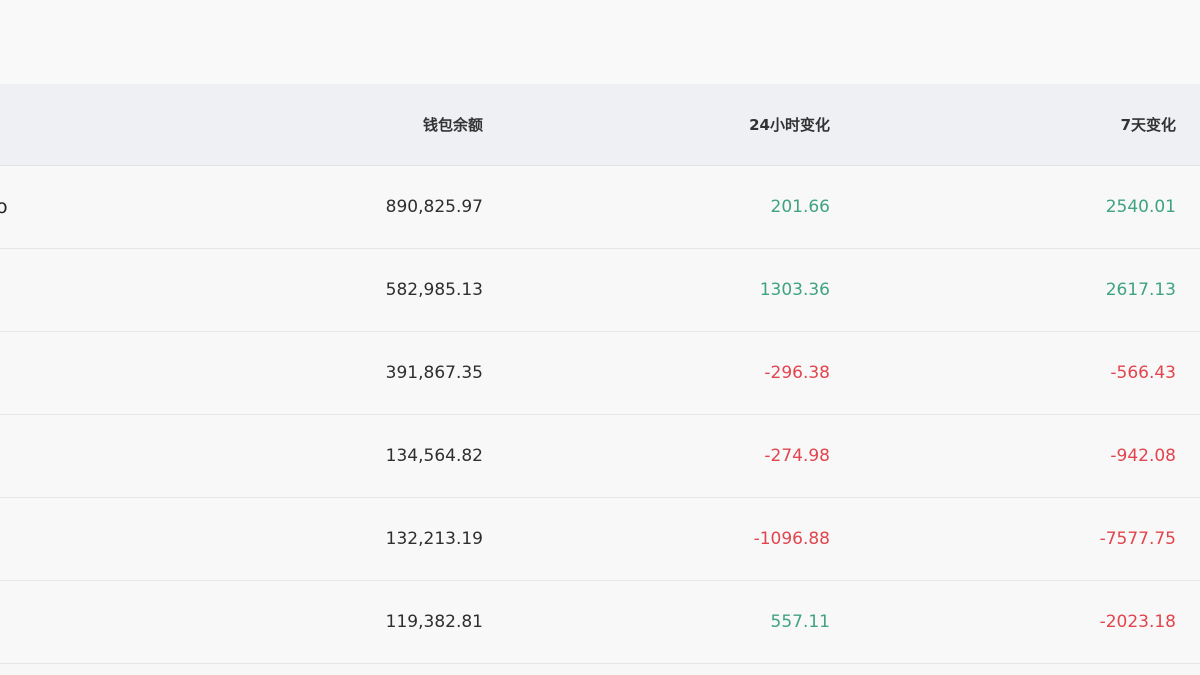  Describe the element at coordinates (1140, 290) in the screenshot. I see `row-change-7d: 2617.13` at that location.